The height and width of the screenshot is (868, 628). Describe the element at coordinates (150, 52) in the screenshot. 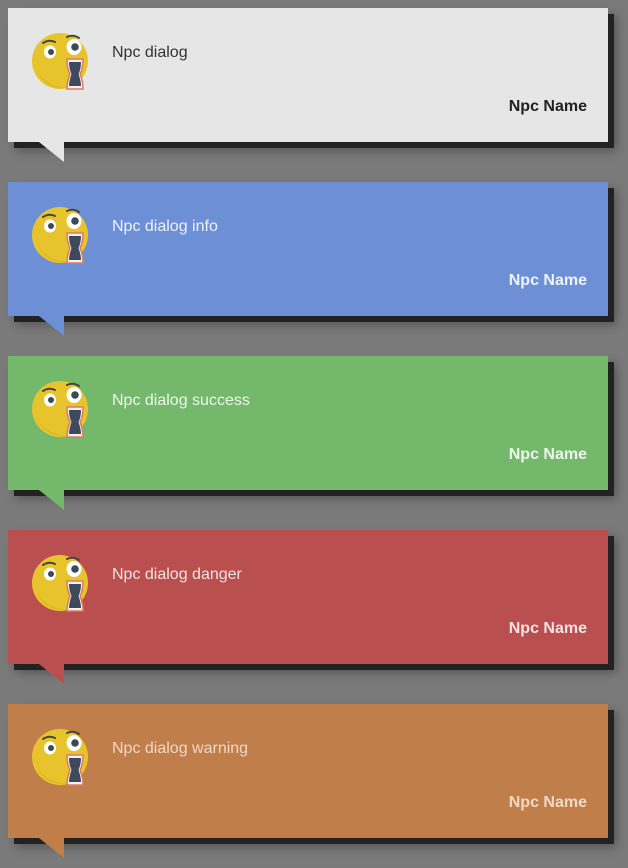

I see `dialog-message: Npc dialog` at that location.